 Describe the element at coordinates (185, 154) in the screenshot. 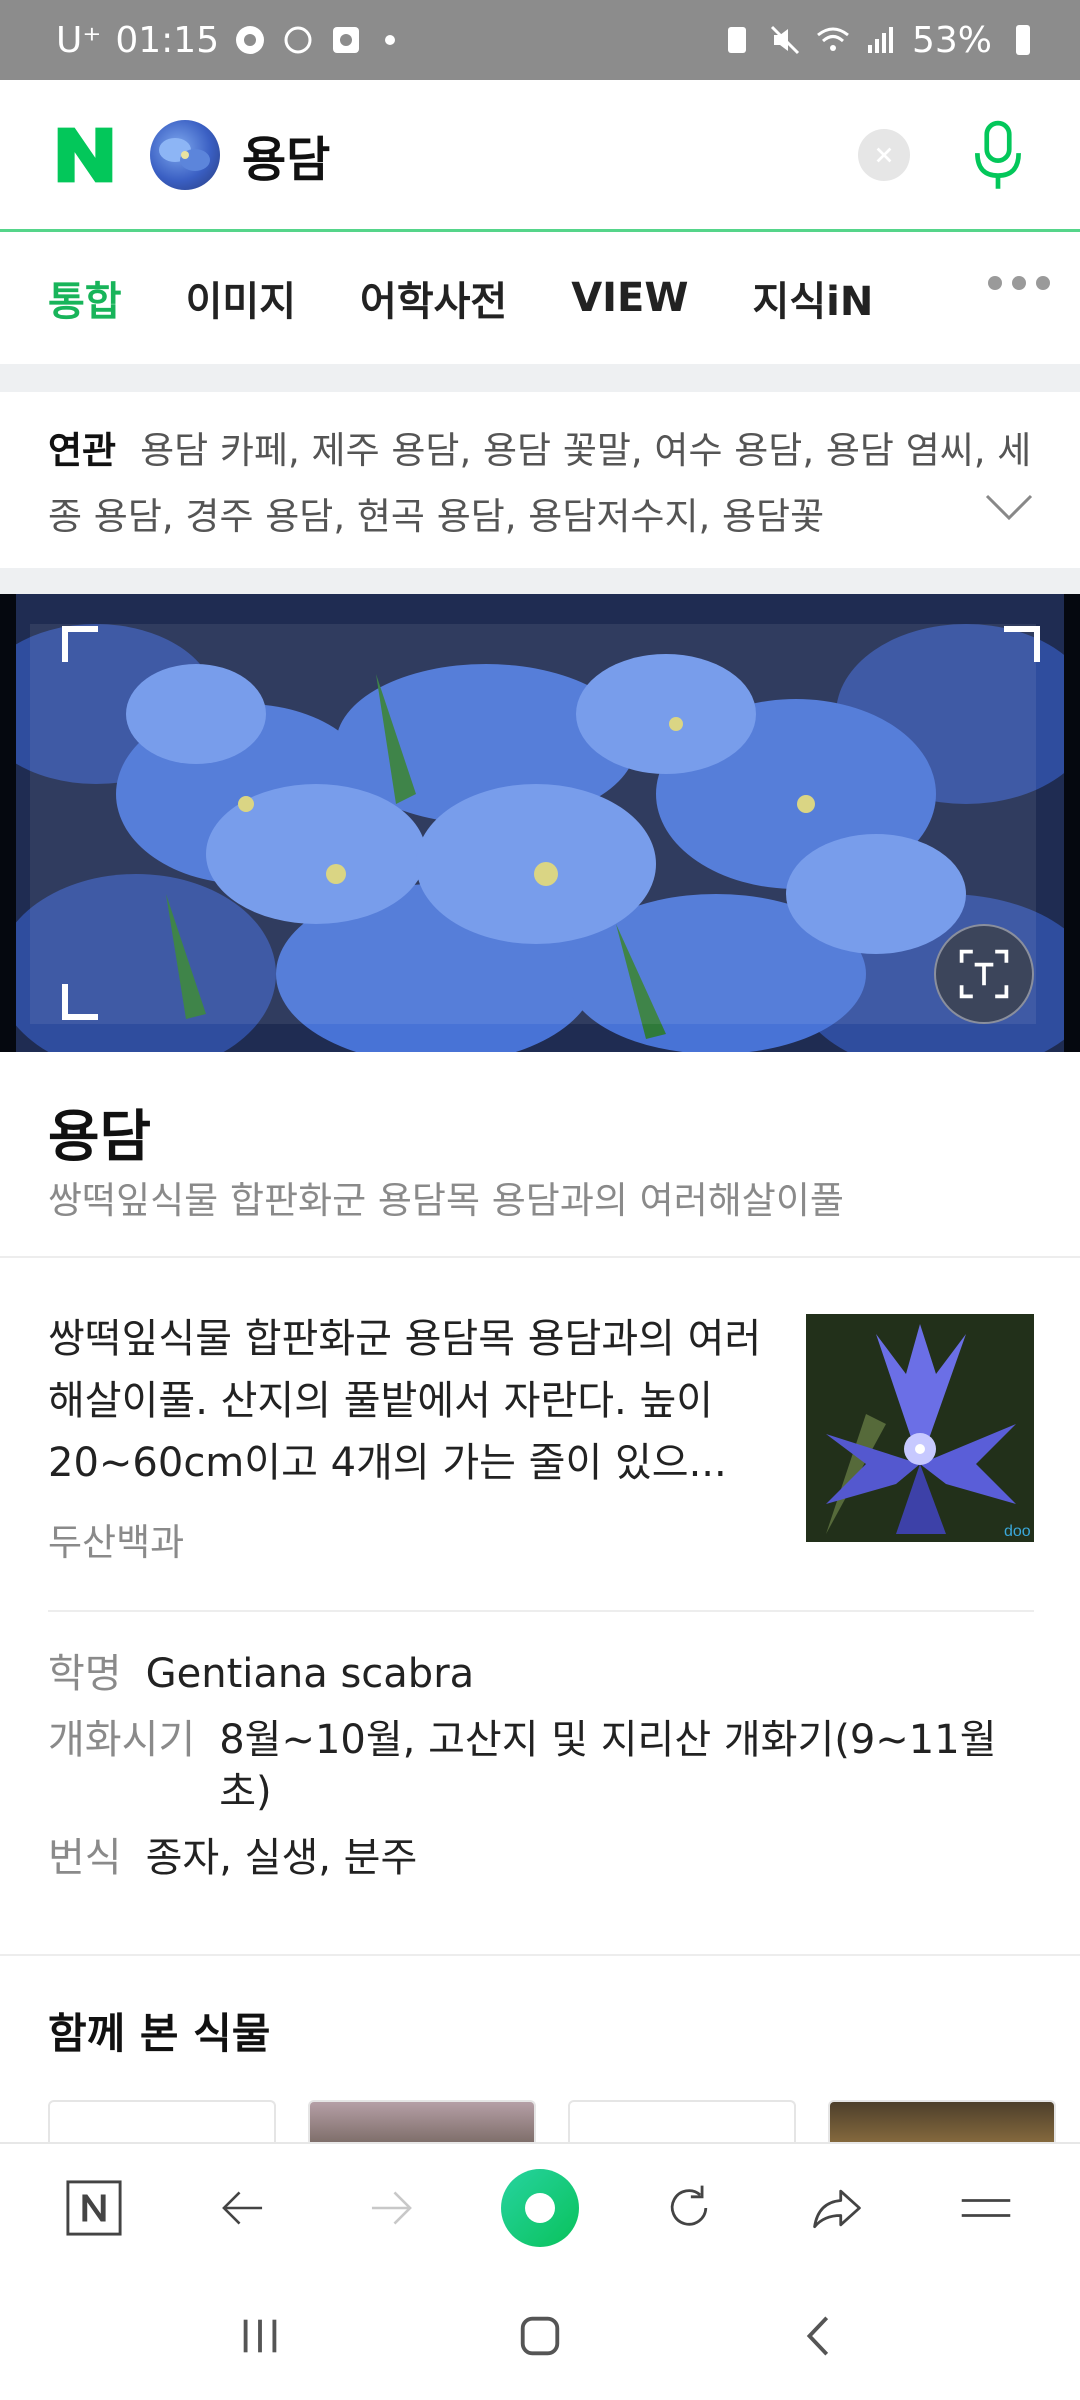

I see `search-image-thumbnail` at that location.